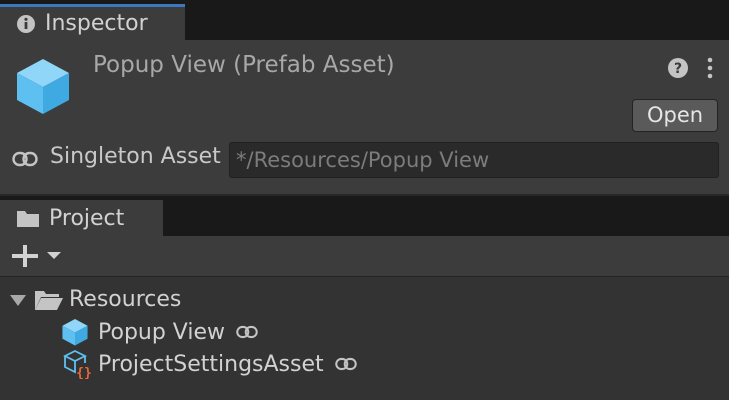 Image resolution: width=729 pixels, height=400 pixels. I want to click on tab-project: Project, so click(81, 218).